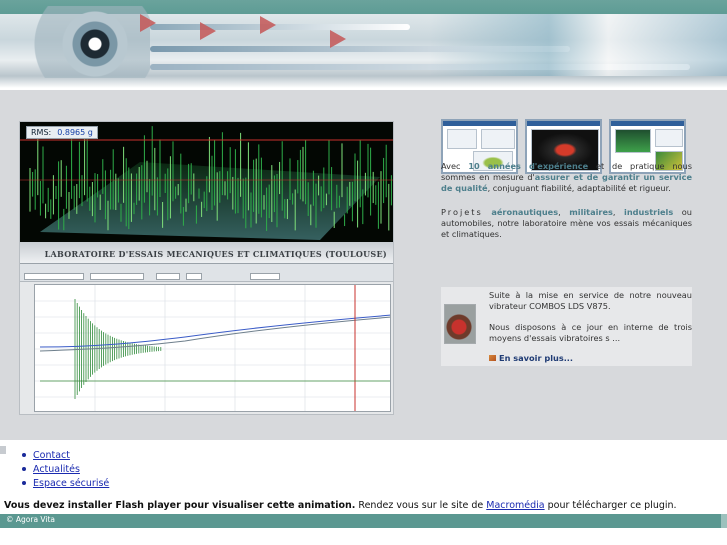  Describe the element at coordinates (612, 505) in the screenshot. I see `flash-tail: pour télécharger ce plugin.` at that location.